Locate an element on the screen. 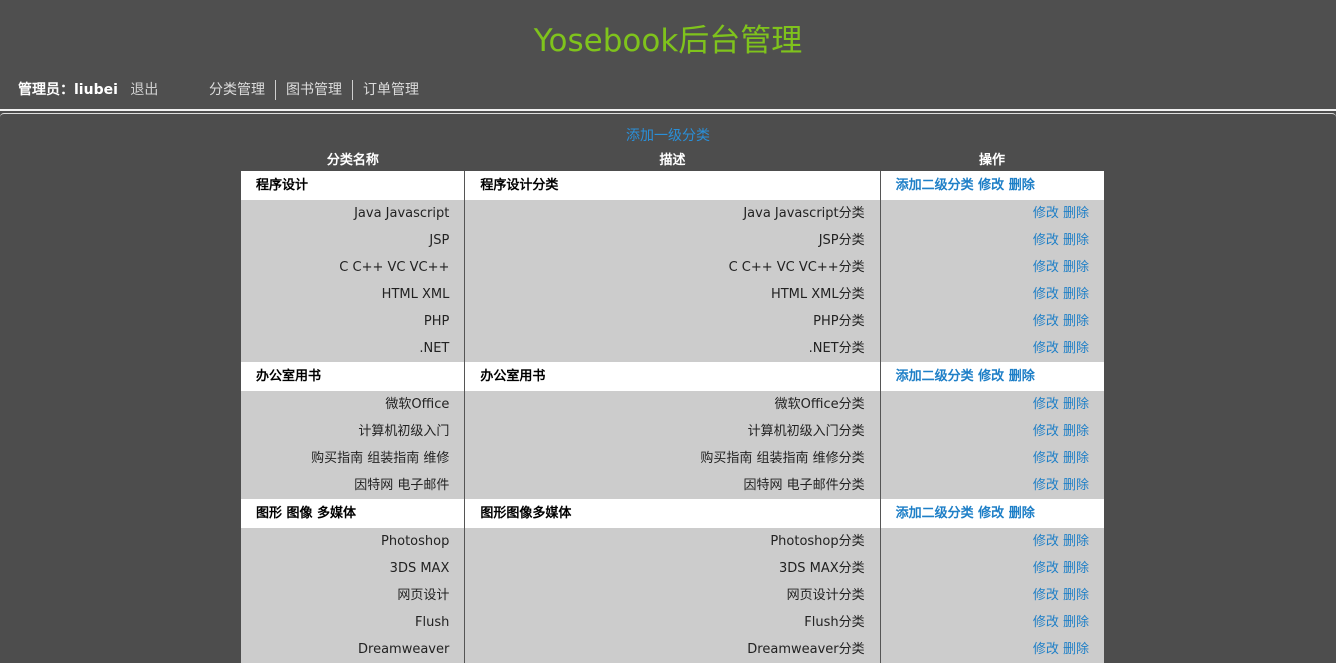 Image resolution: width=1336 pixels, height=663 pixels. subcategory-row: JSP JSP分类 修改 删除 is located at coordinates (672, 240).